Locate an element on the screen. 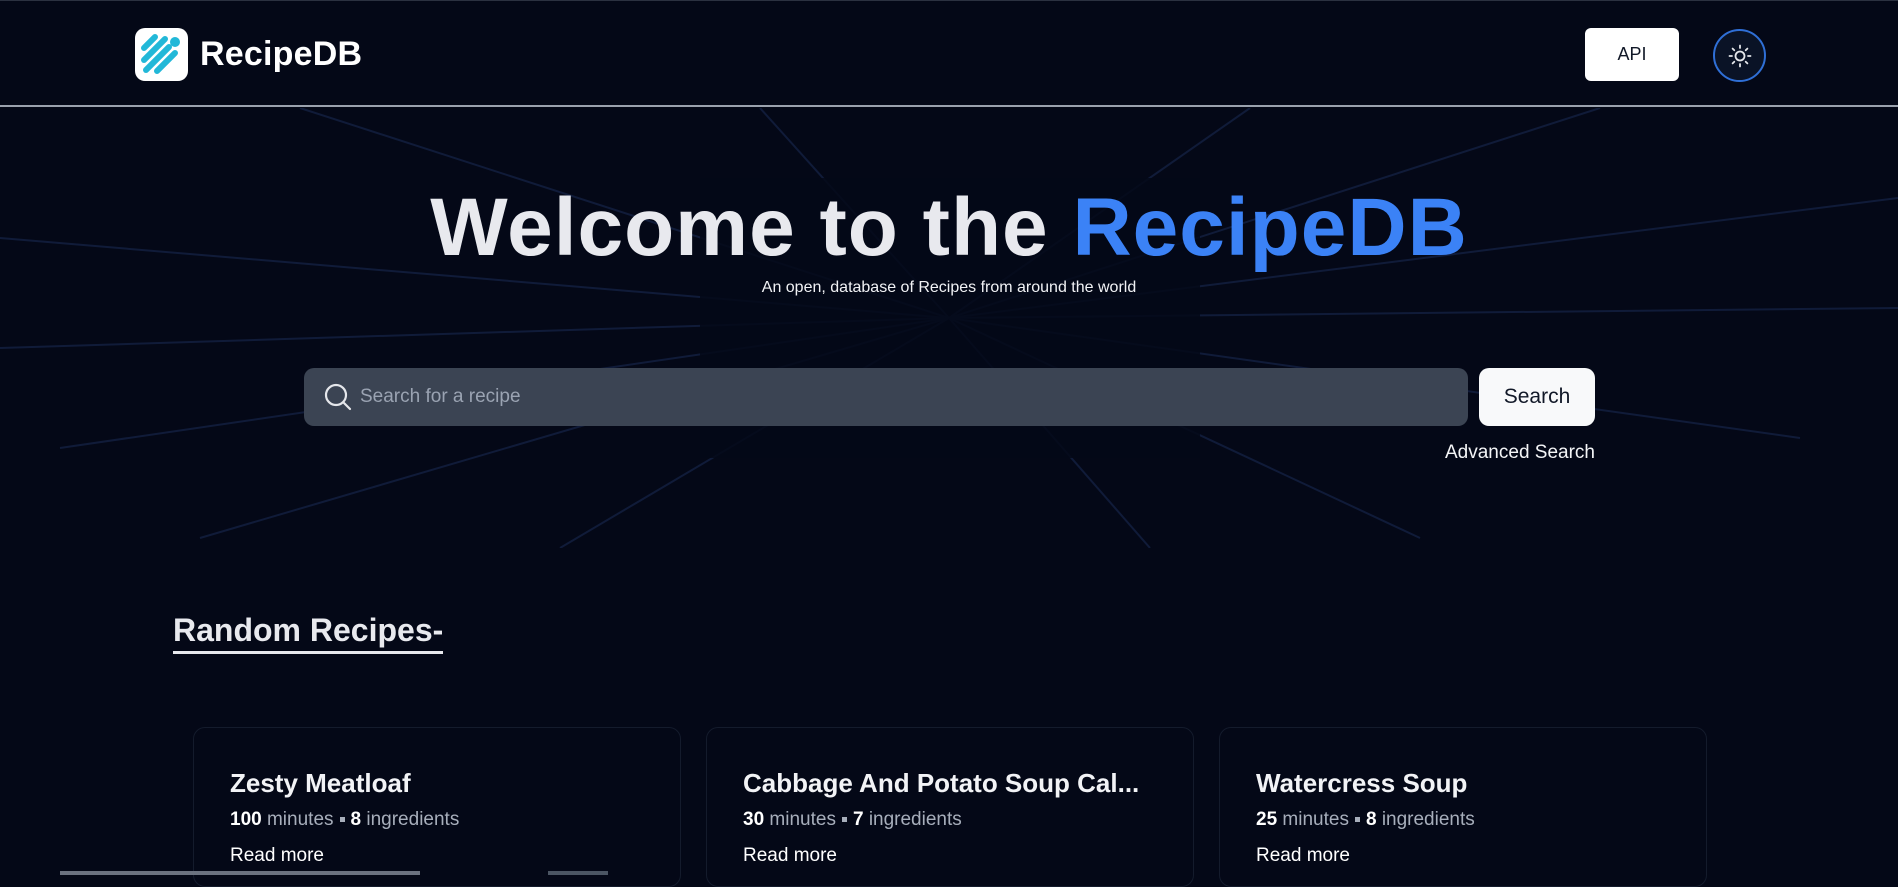 The height and width of the screenshot is (887, 1898). recipe-meta: 100 minutes 8 ingredients is located at coordinates (344, 820).